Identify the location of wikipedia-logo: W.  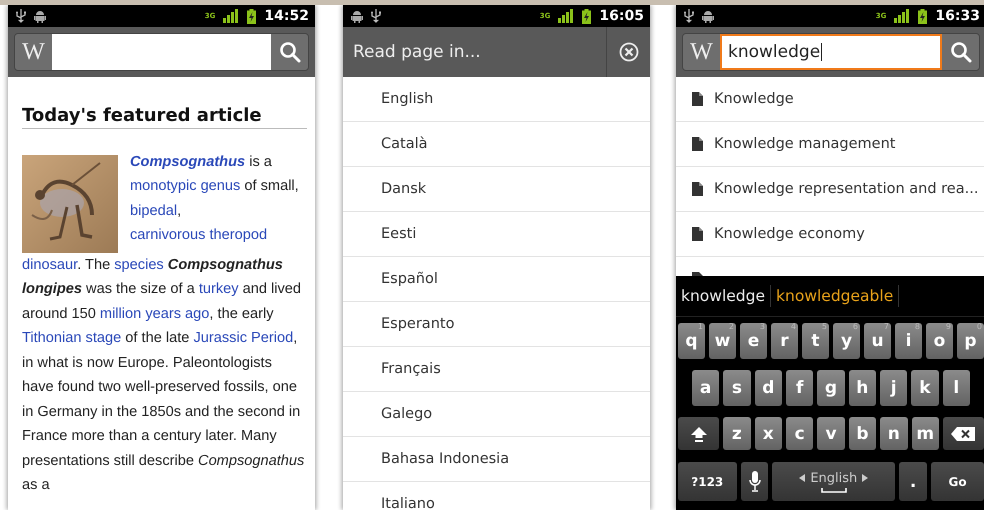
(701, 52).